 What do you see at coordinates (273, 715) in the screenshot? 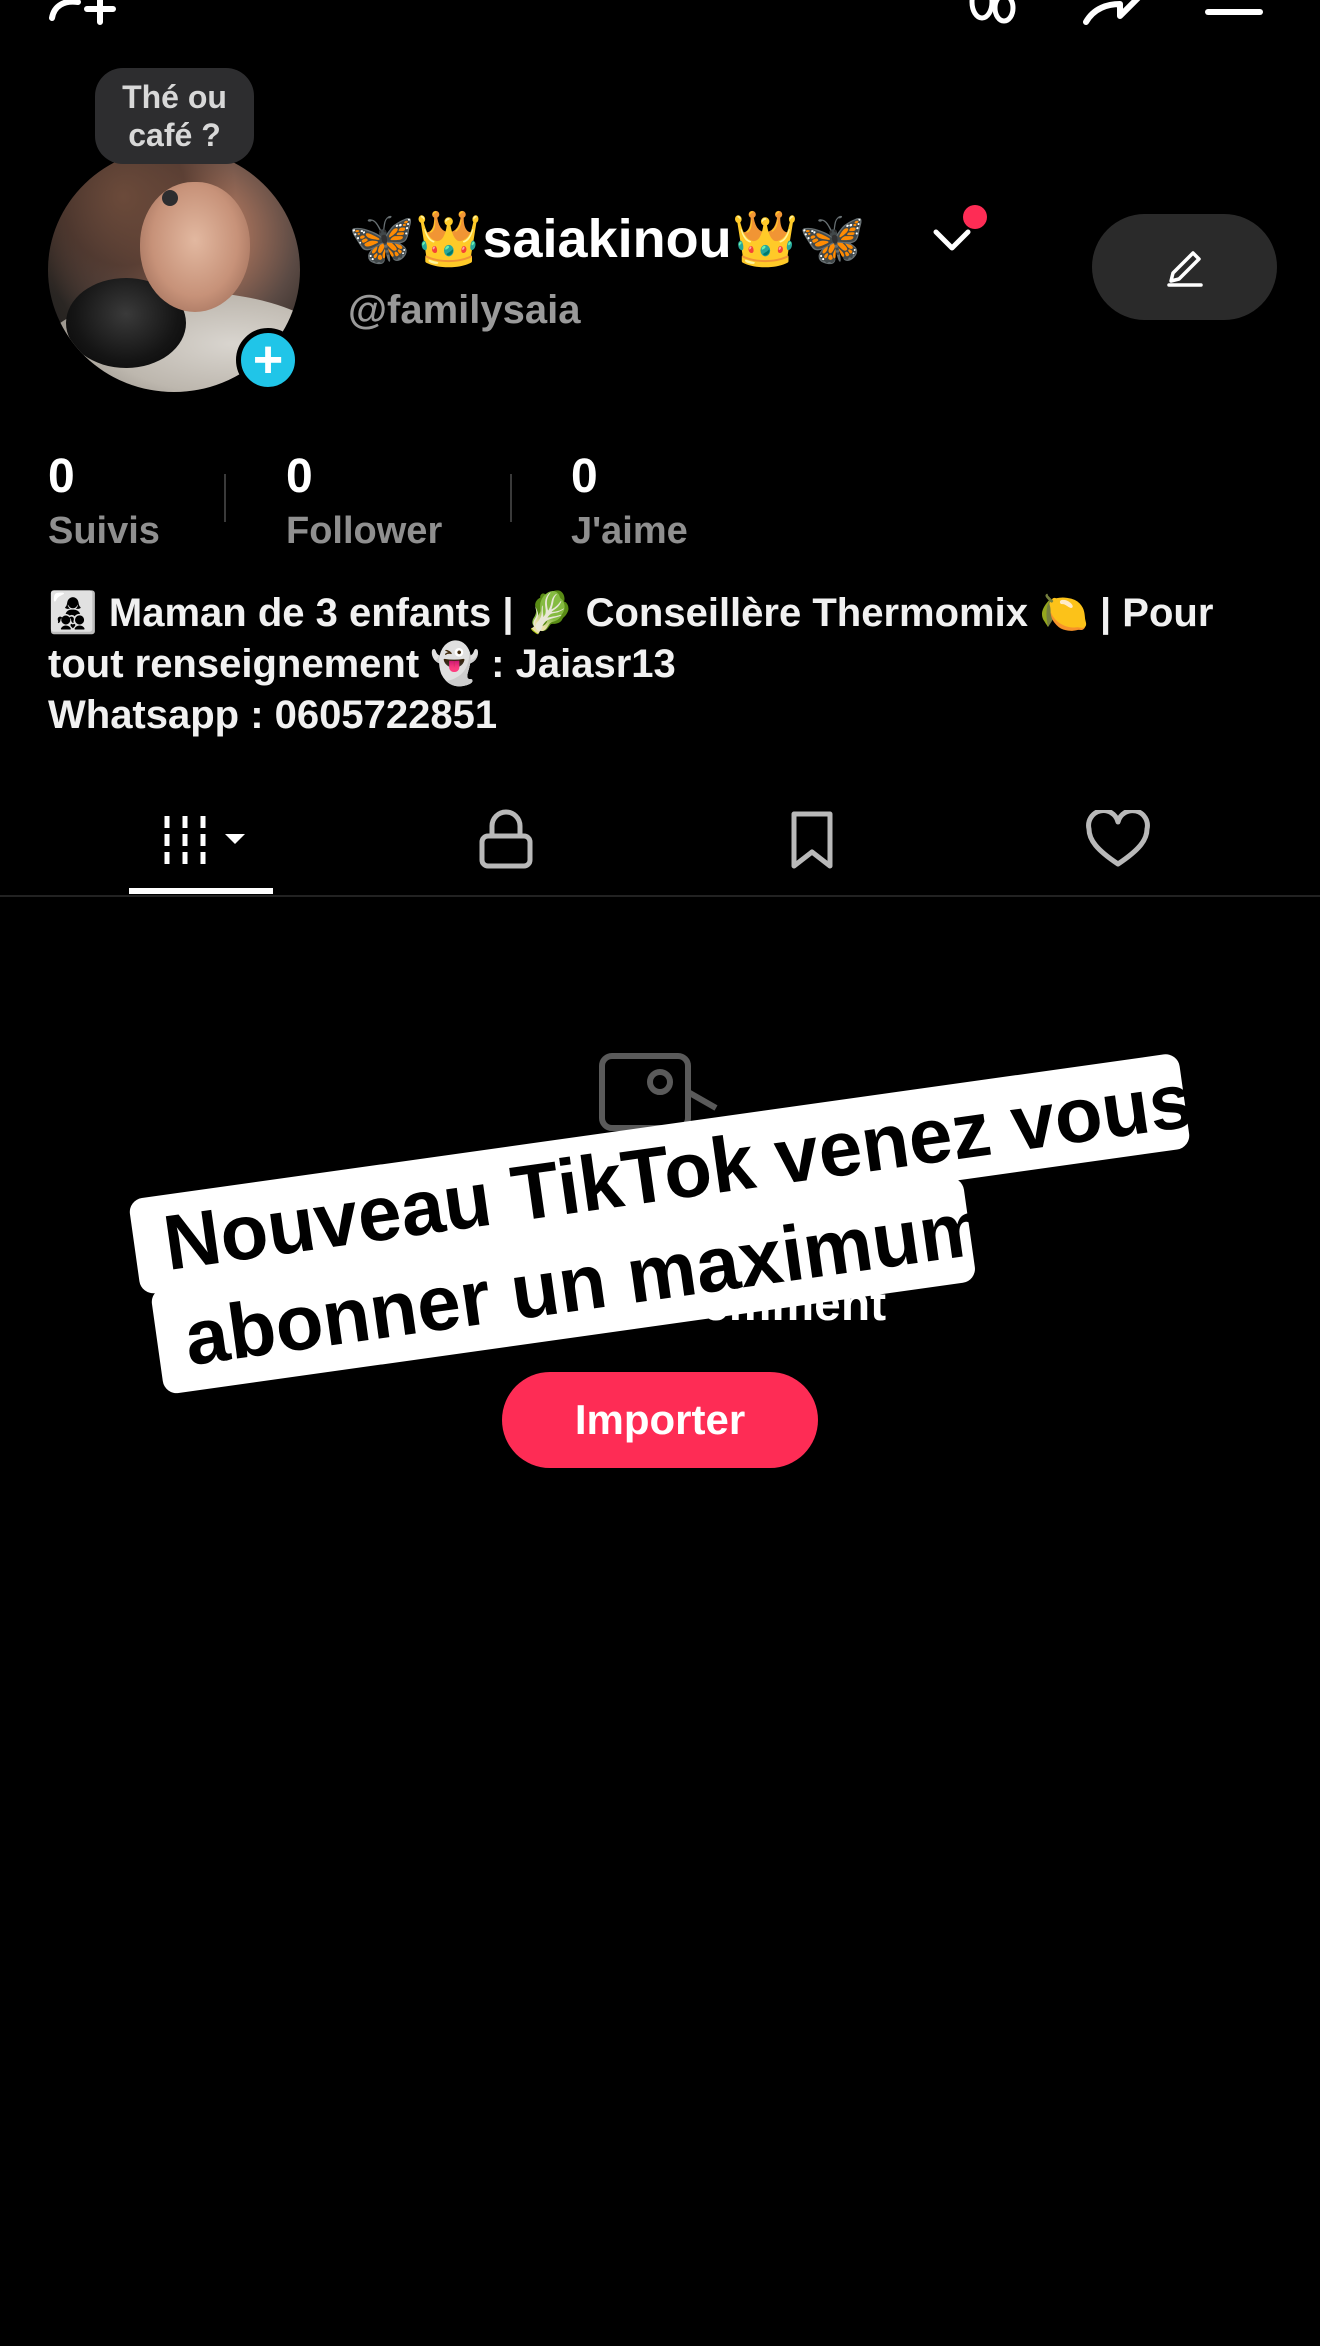
I see `bio-line: Whatsapp : 0605722851` at bounding box center [273, 715].